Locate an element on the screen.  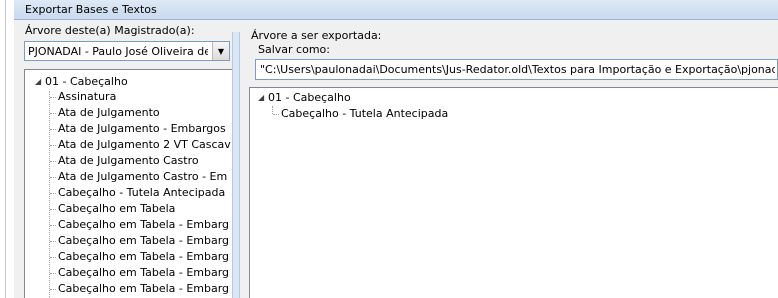
left-edge is located at coordinates (3, 149).